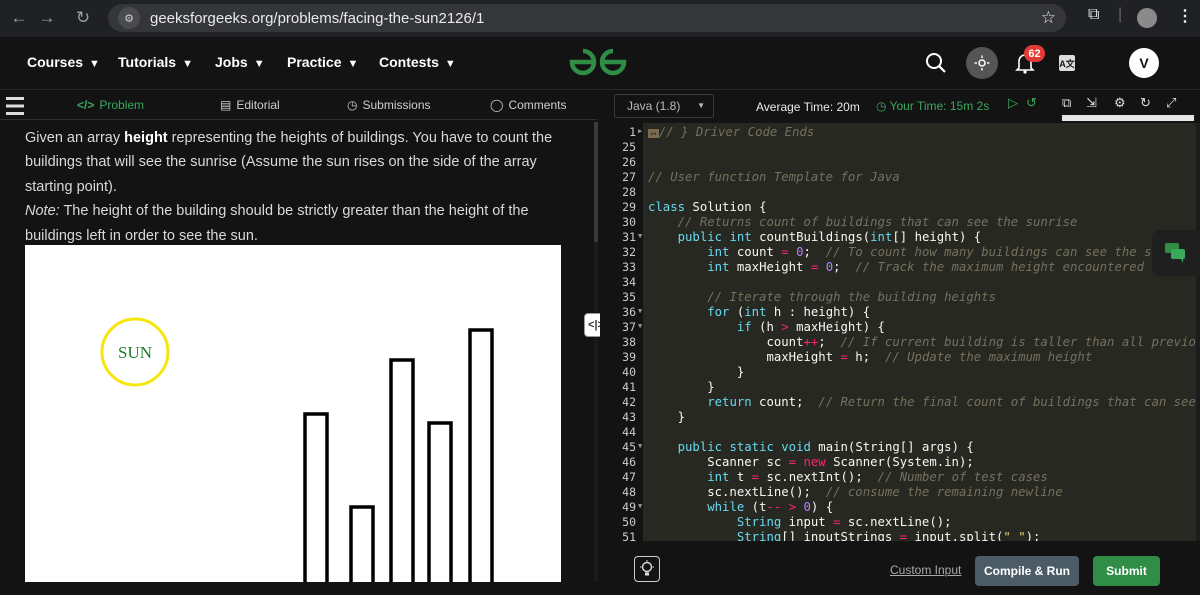 This screenshot has height=595, width=1200. What do you see at coordinates (1185, 16) in the screenshot?
I see `browser-menu-icon: ⋮` at bounding box center [1185, 16].